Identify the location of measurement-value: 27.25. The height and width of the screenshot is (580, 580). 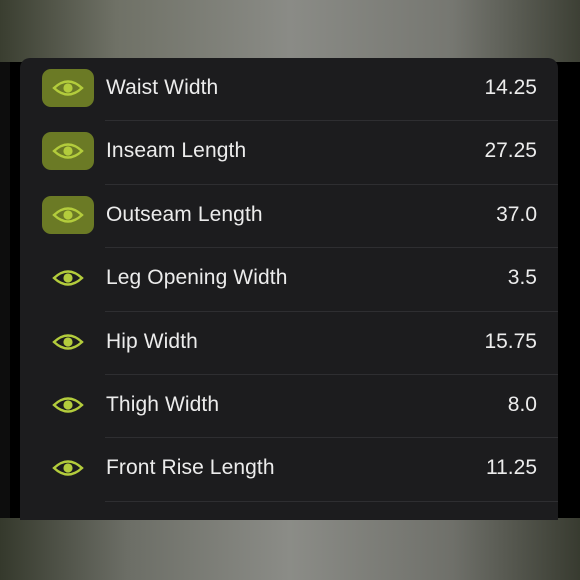
(510, 151).